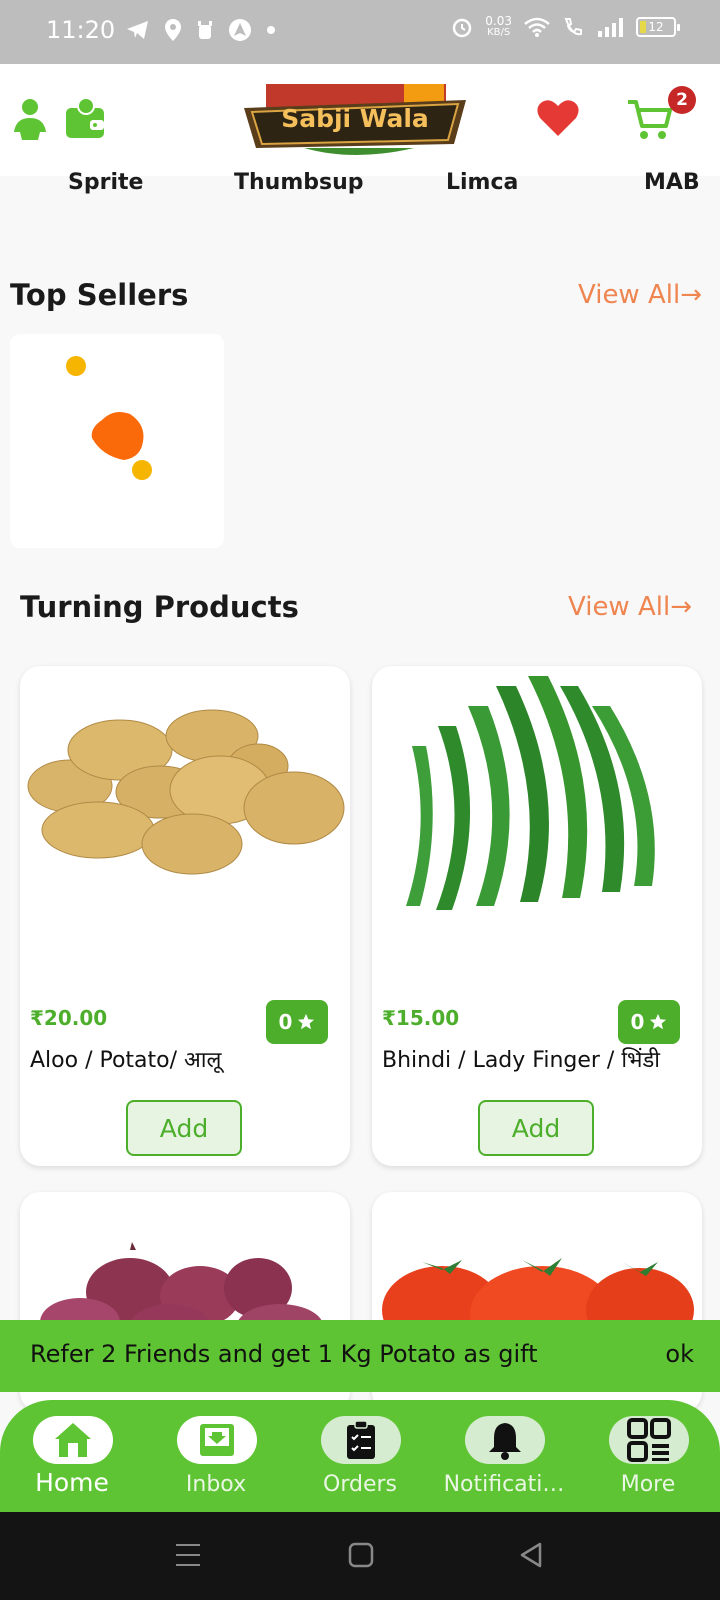 The image size is (720, 1600). I want to click on status-system-icons: 0.03 KB/S 12, so click(565, 26).